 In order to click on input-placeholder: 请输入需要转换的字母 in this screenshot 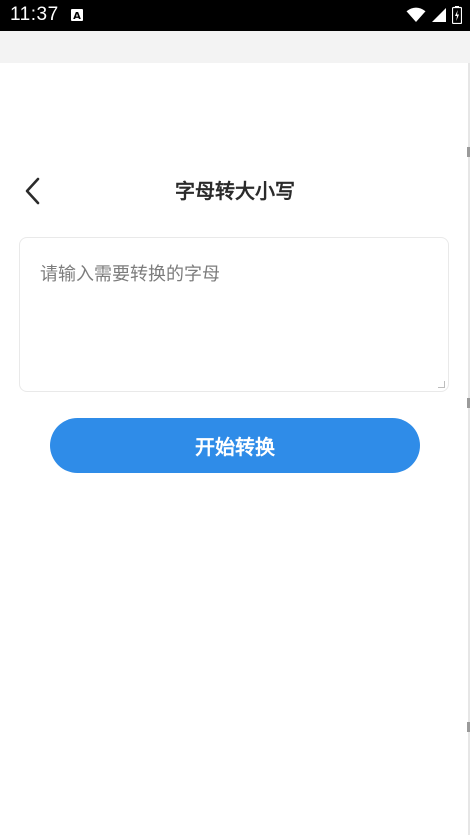, I will do `click(130, 274)`.